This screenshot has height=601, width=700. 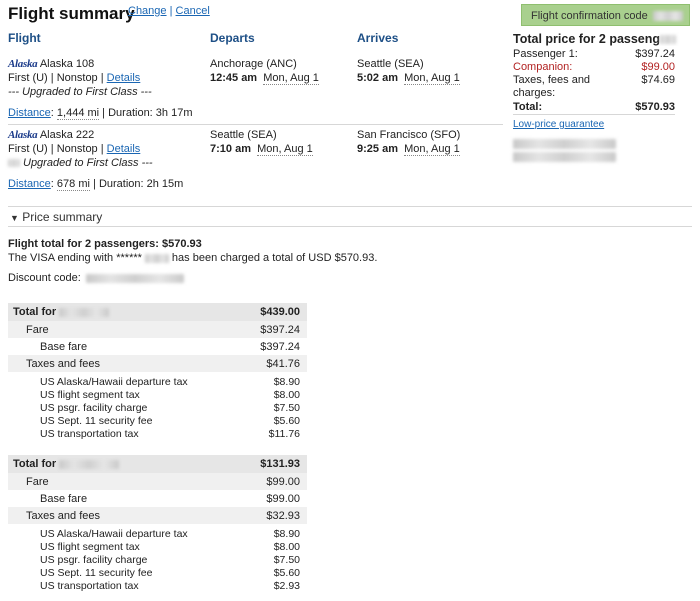 What do you see at coordinates (286, 559) in the screenshot?
I see `tax-value: $7.50` at bounding box center [286, 559].